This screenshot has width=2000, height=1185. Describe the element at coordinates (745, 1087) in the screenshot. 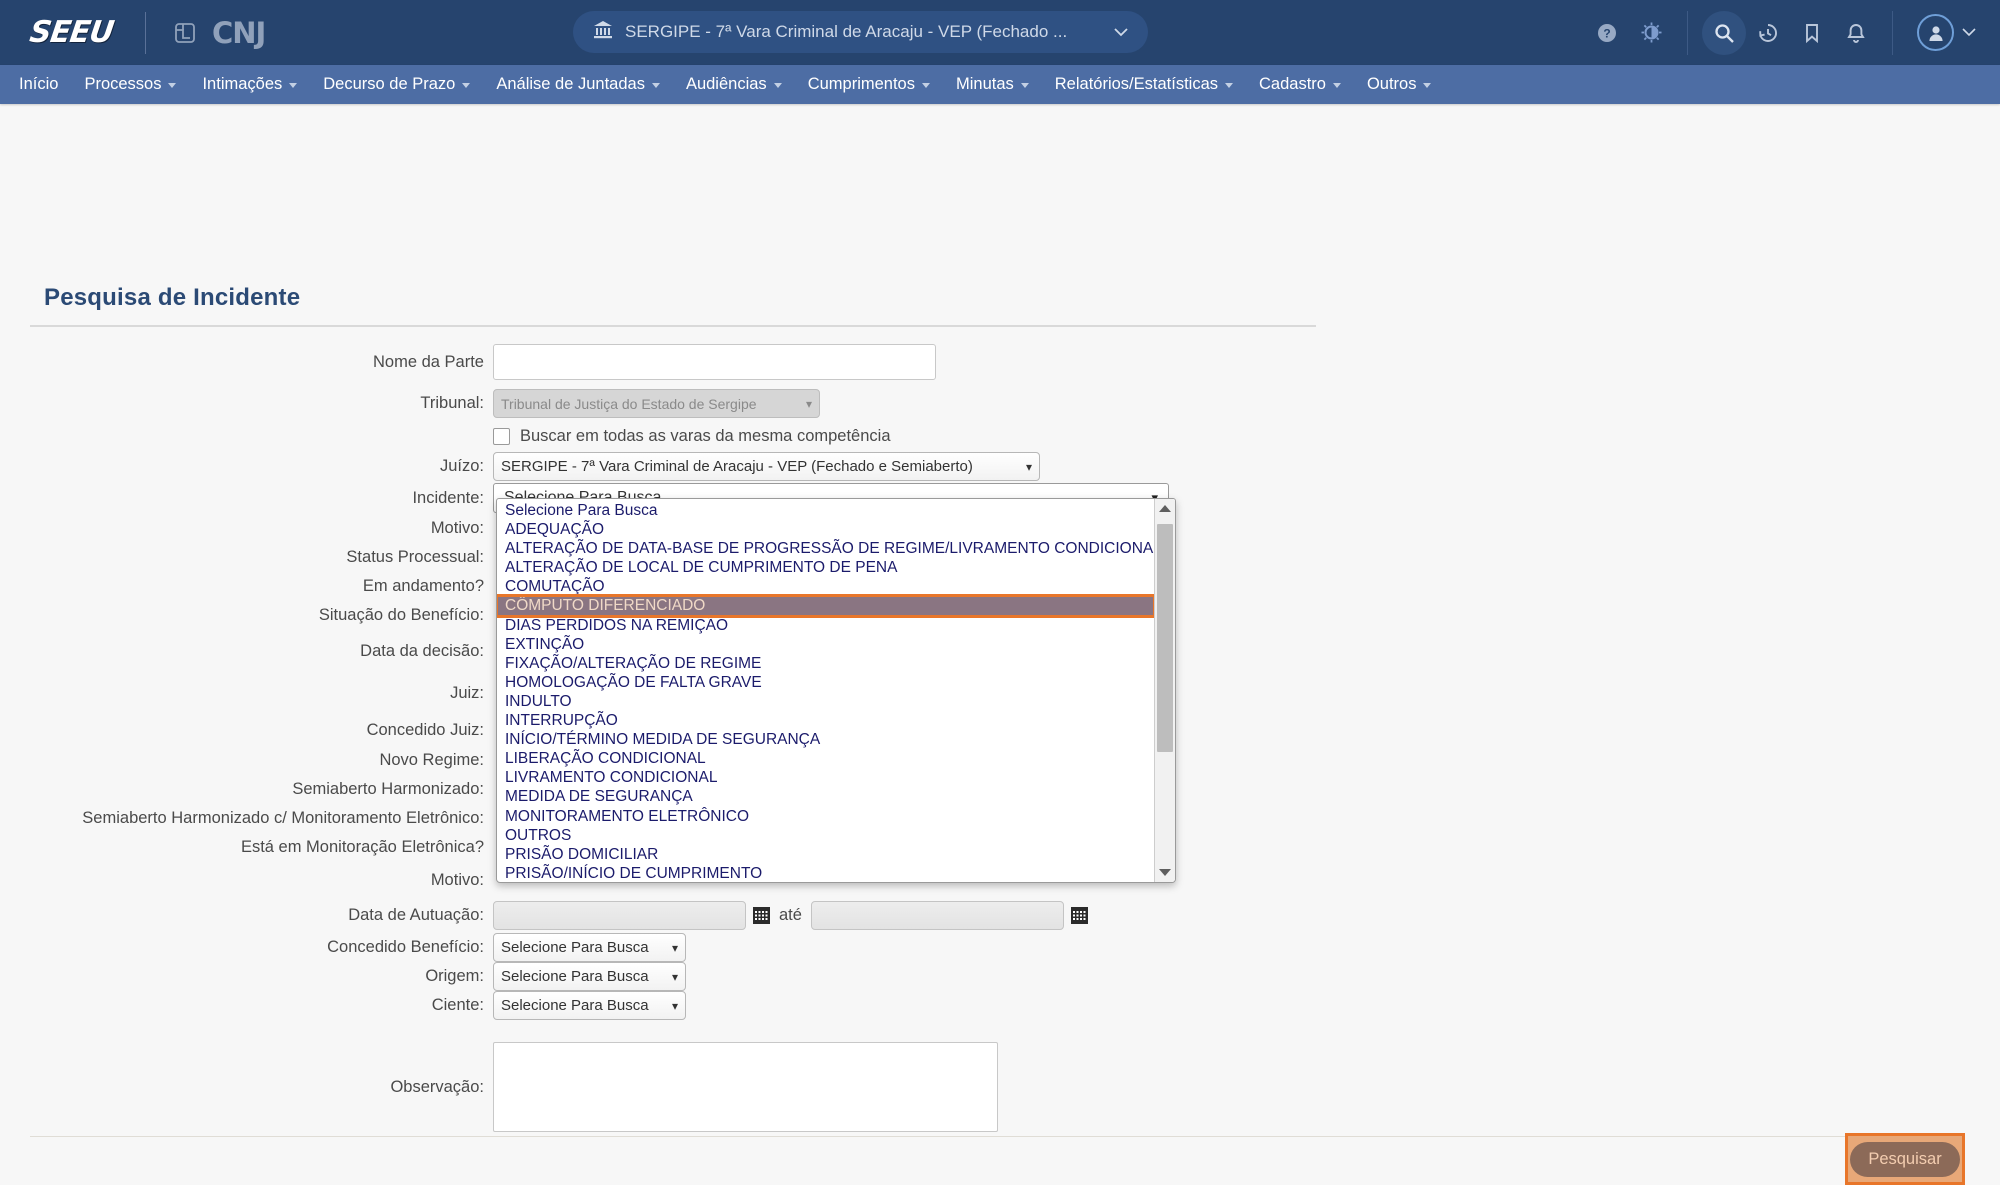

I see `observacao-textarea` at that location.